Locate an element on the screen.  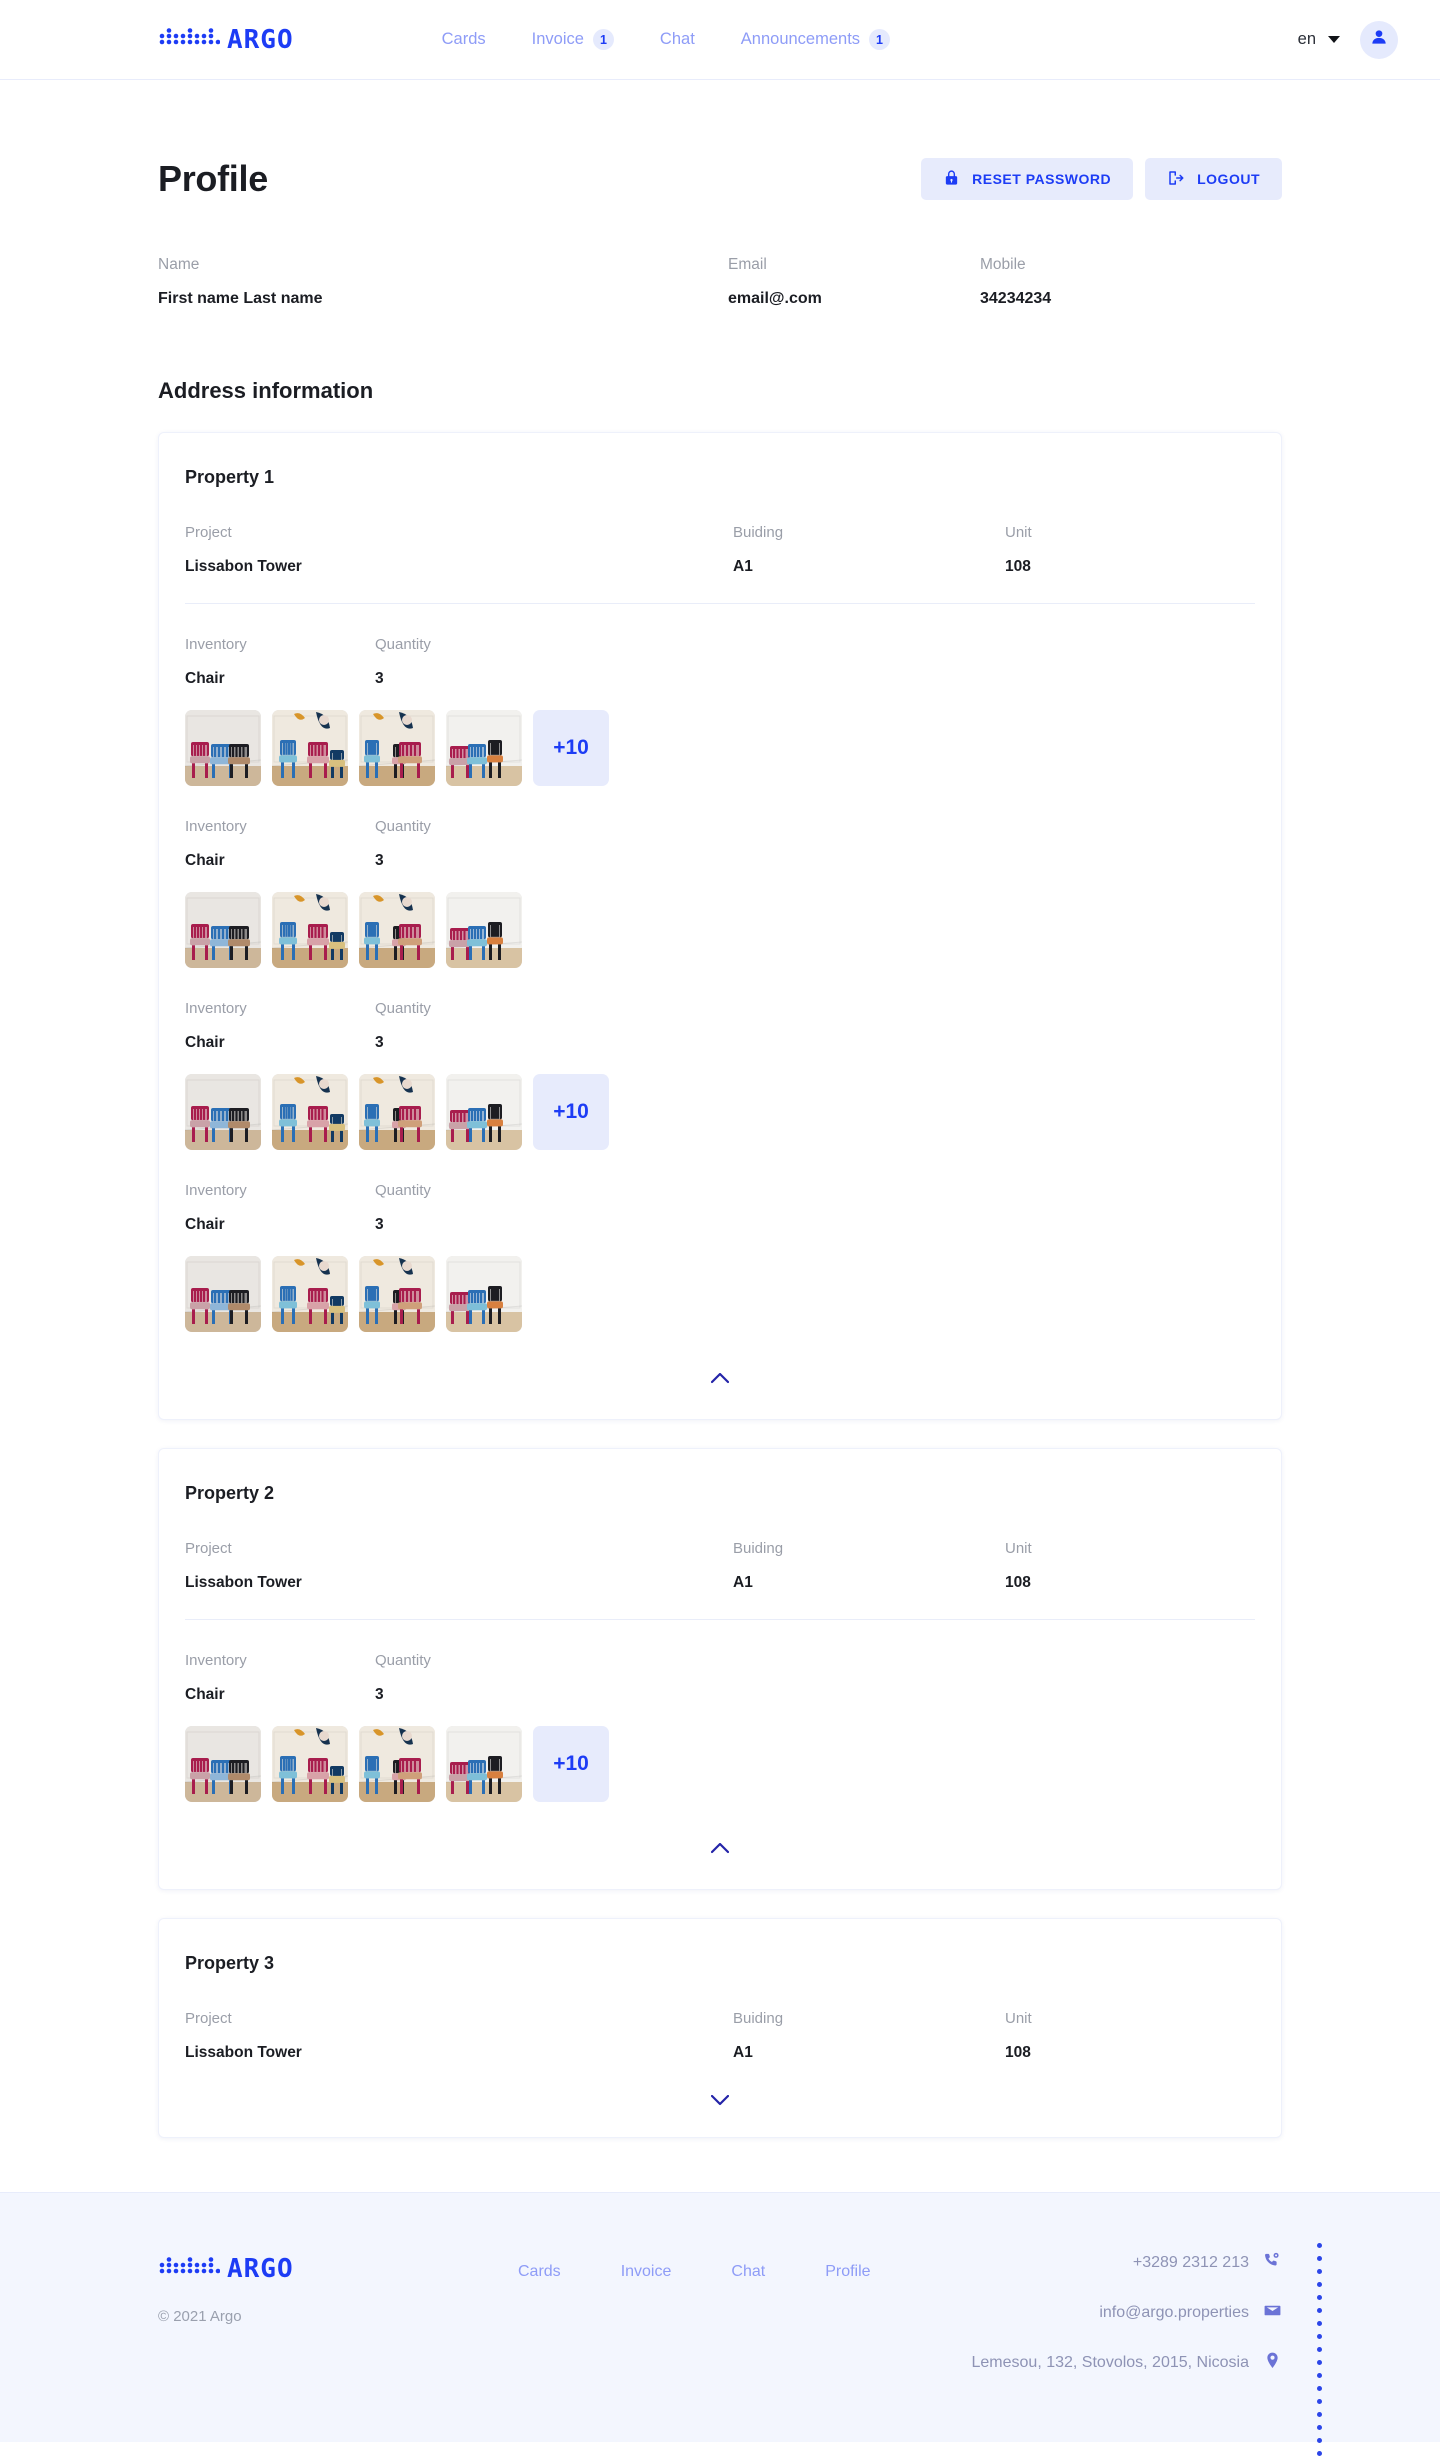
footer-link-invoice: Invoice is located at coordinates (646, 2294).